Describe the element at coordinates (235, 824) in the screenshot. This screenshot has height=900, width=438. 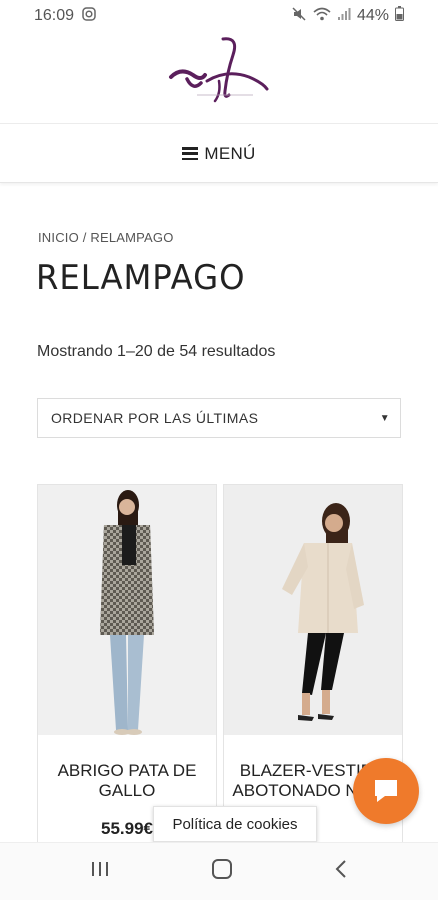
I see `cookie-policy-button: Política de cookies` at that location.